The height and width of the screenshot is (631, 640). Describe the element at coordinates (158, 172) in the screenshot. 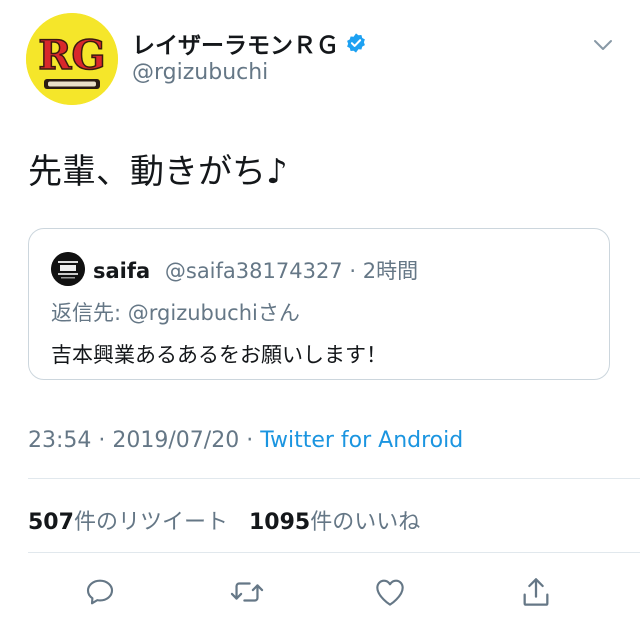

I see `tweet-text: 先輩、動きがち♪` at that location.